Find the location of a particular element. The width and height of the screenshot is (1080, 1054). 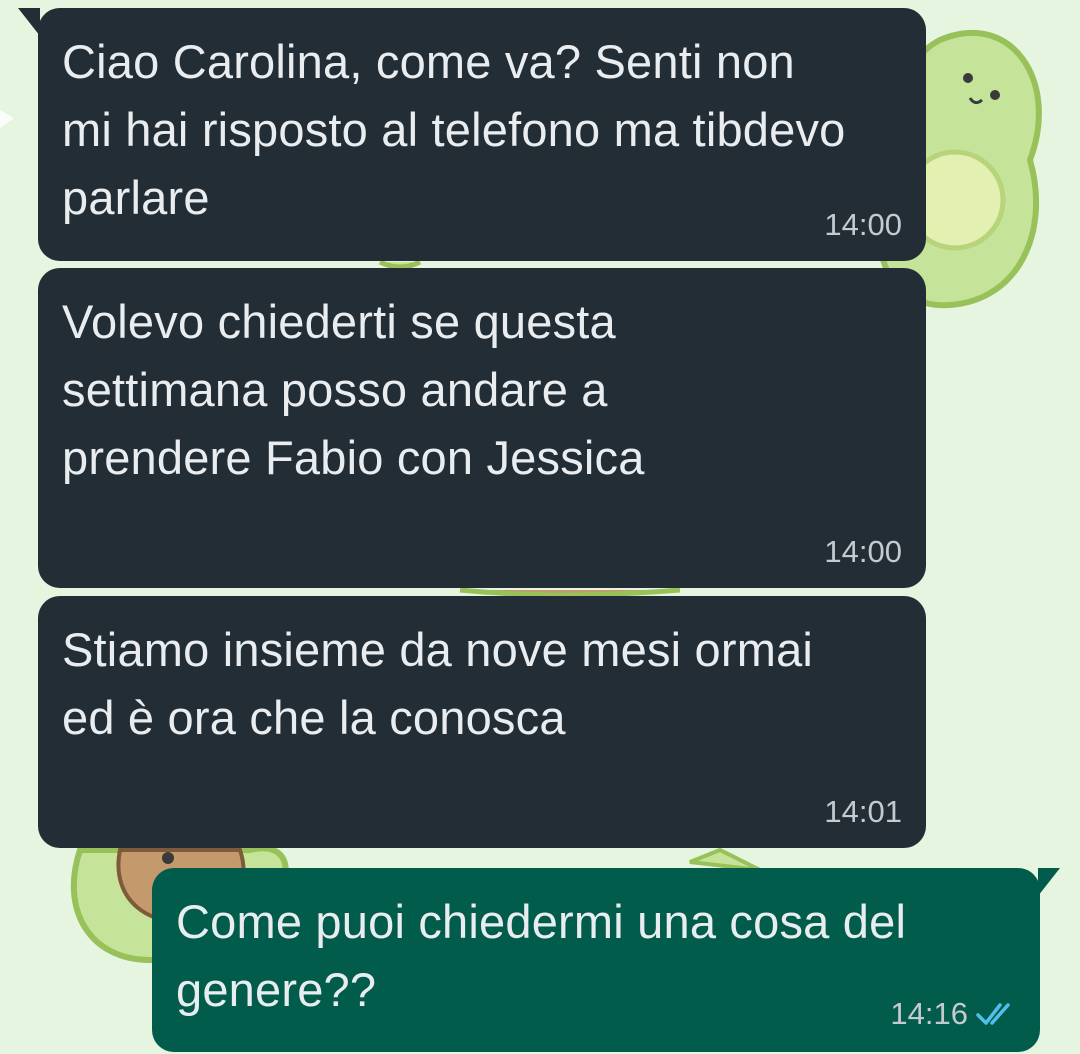

message-time: 14:16 is located at coordinates (929, 1013).